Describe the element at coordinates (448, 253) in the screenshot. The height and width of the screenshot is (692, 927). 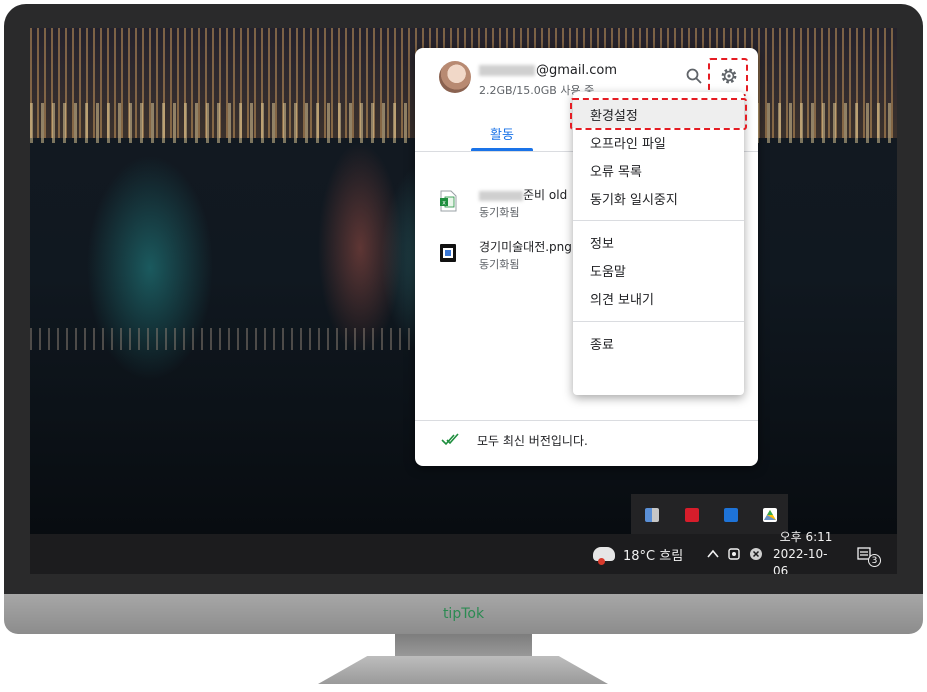
I see `image-file-icon` at that location.